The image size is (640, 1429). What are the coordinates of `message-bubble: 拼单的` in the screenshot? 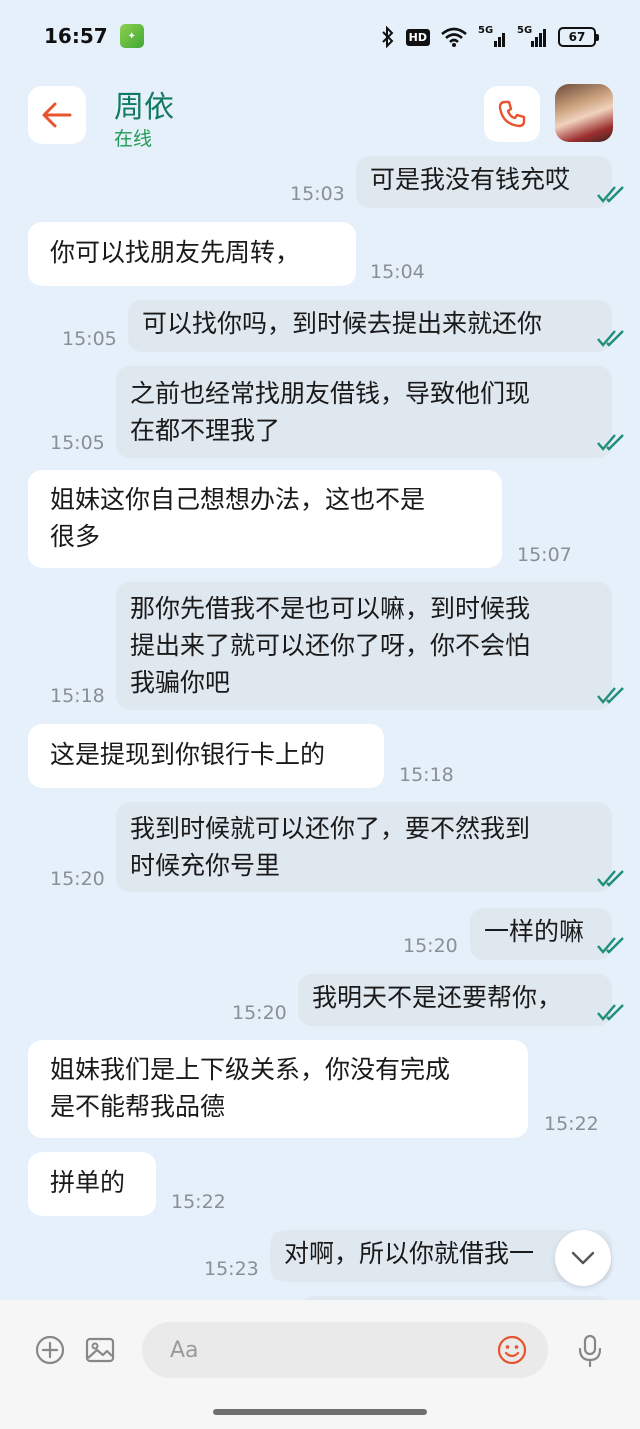 It's located at (92, 1184).